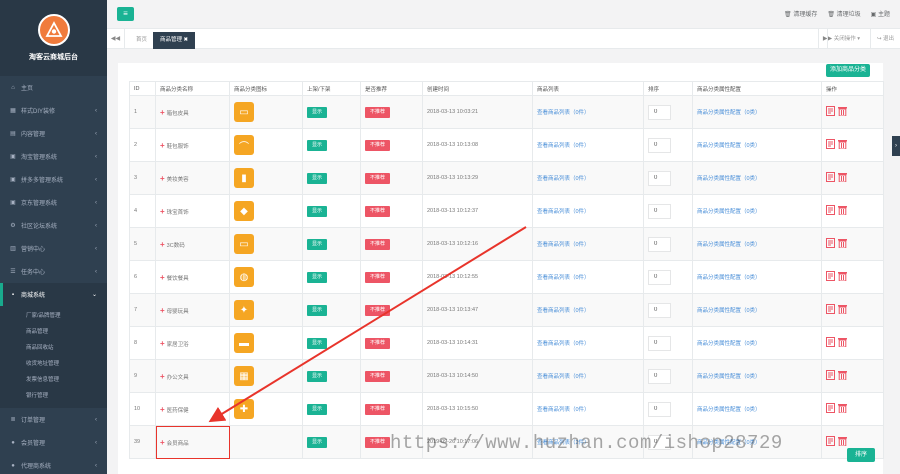  Describe the element at coordinates (880, 13) in the screenshot. I see `theme-link: ▣ 主题` at that location.